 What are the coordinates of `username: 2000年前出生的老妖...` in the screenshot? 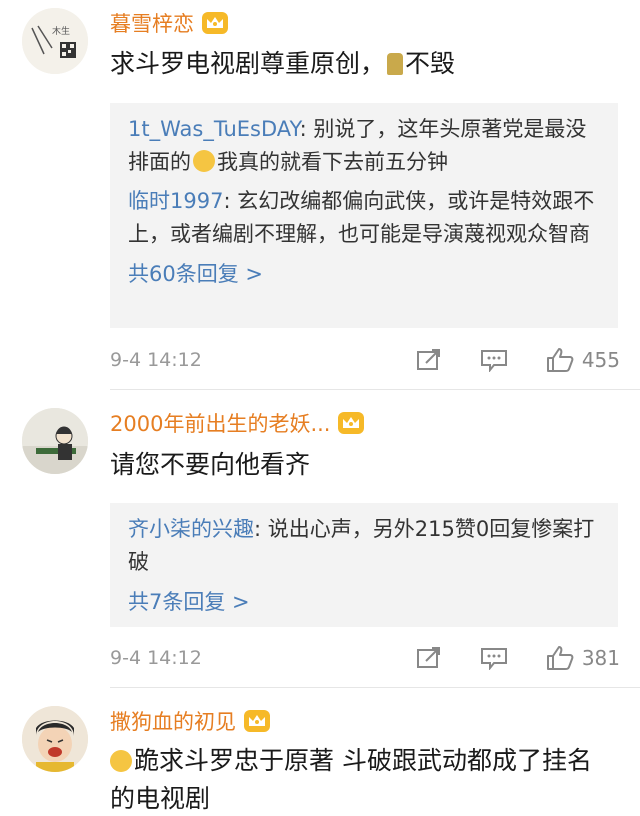 It's located at (237, 423).